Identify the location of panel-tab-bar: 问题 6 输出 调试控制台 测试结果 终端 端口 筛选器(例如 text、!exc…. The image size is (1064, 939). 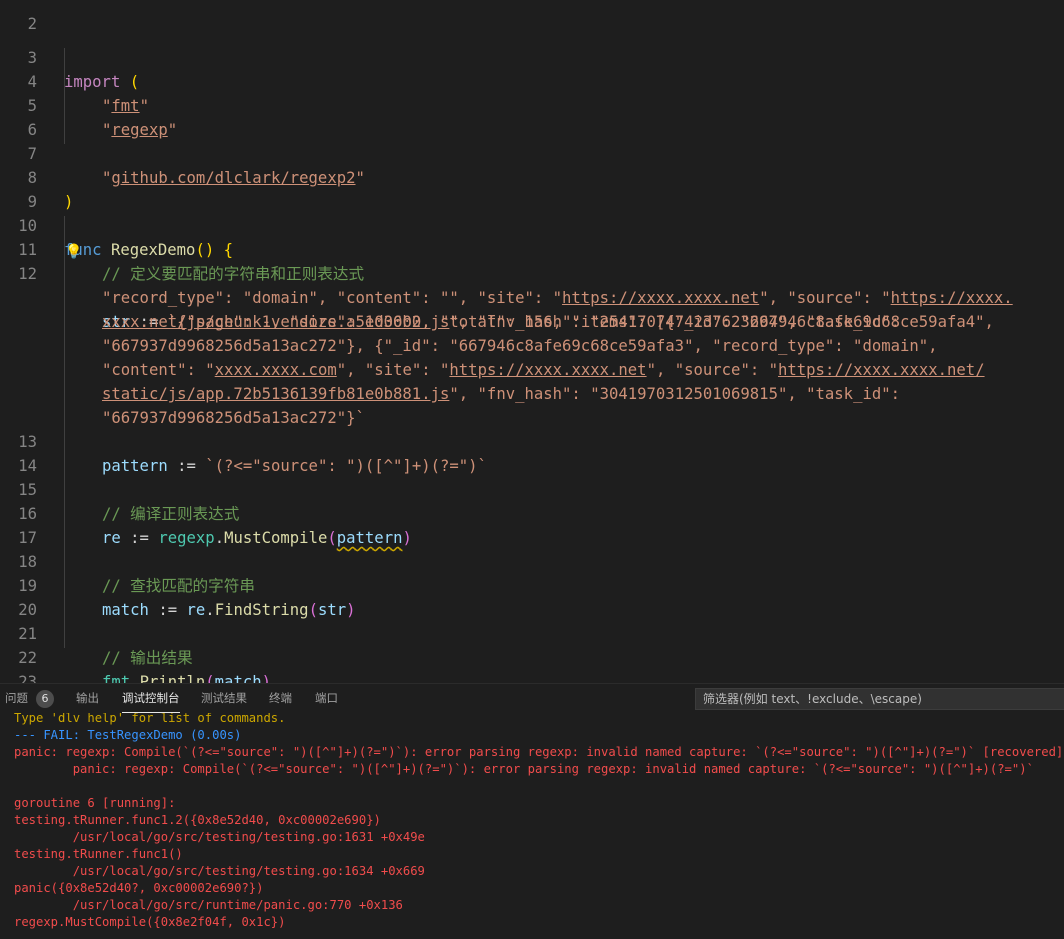
(532, 698).